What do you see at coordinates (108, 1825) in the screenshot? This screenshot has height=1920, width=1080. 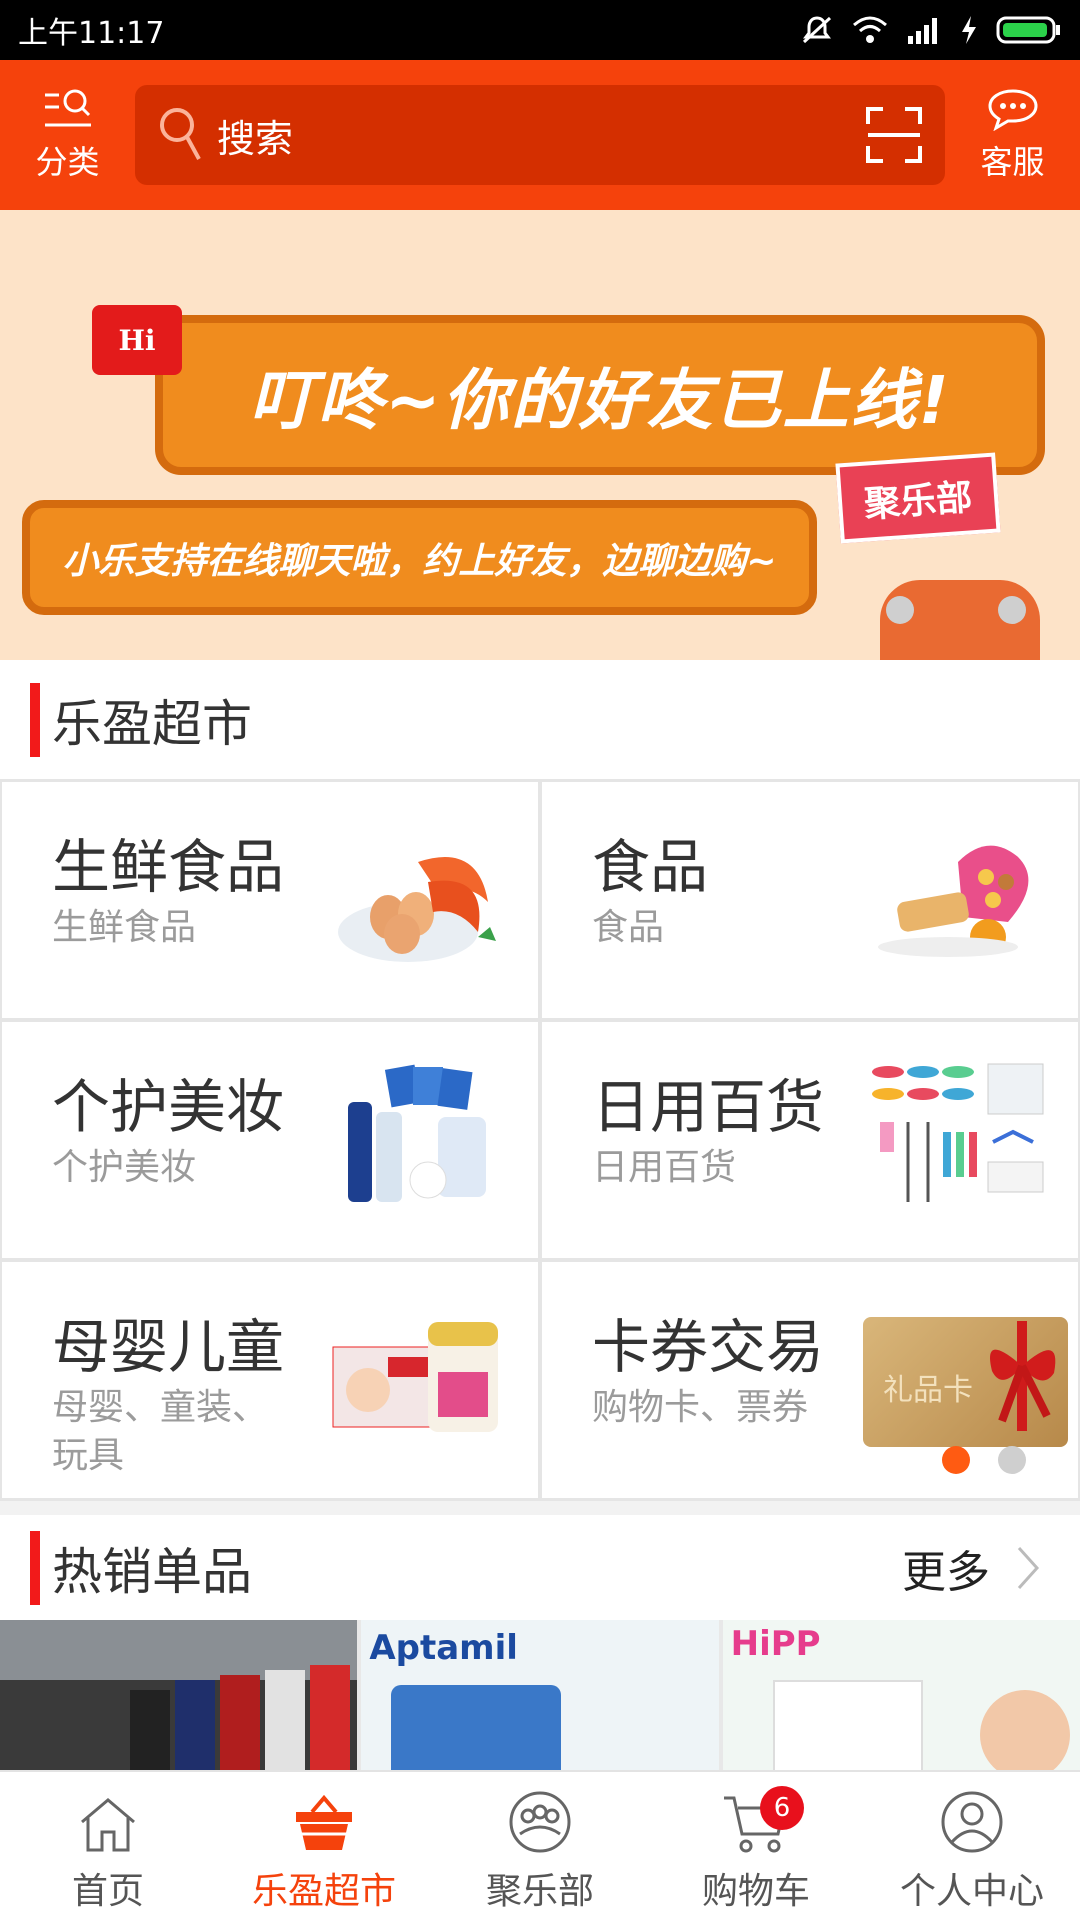 I see `home-icon` at bounding box center [108, 1825].